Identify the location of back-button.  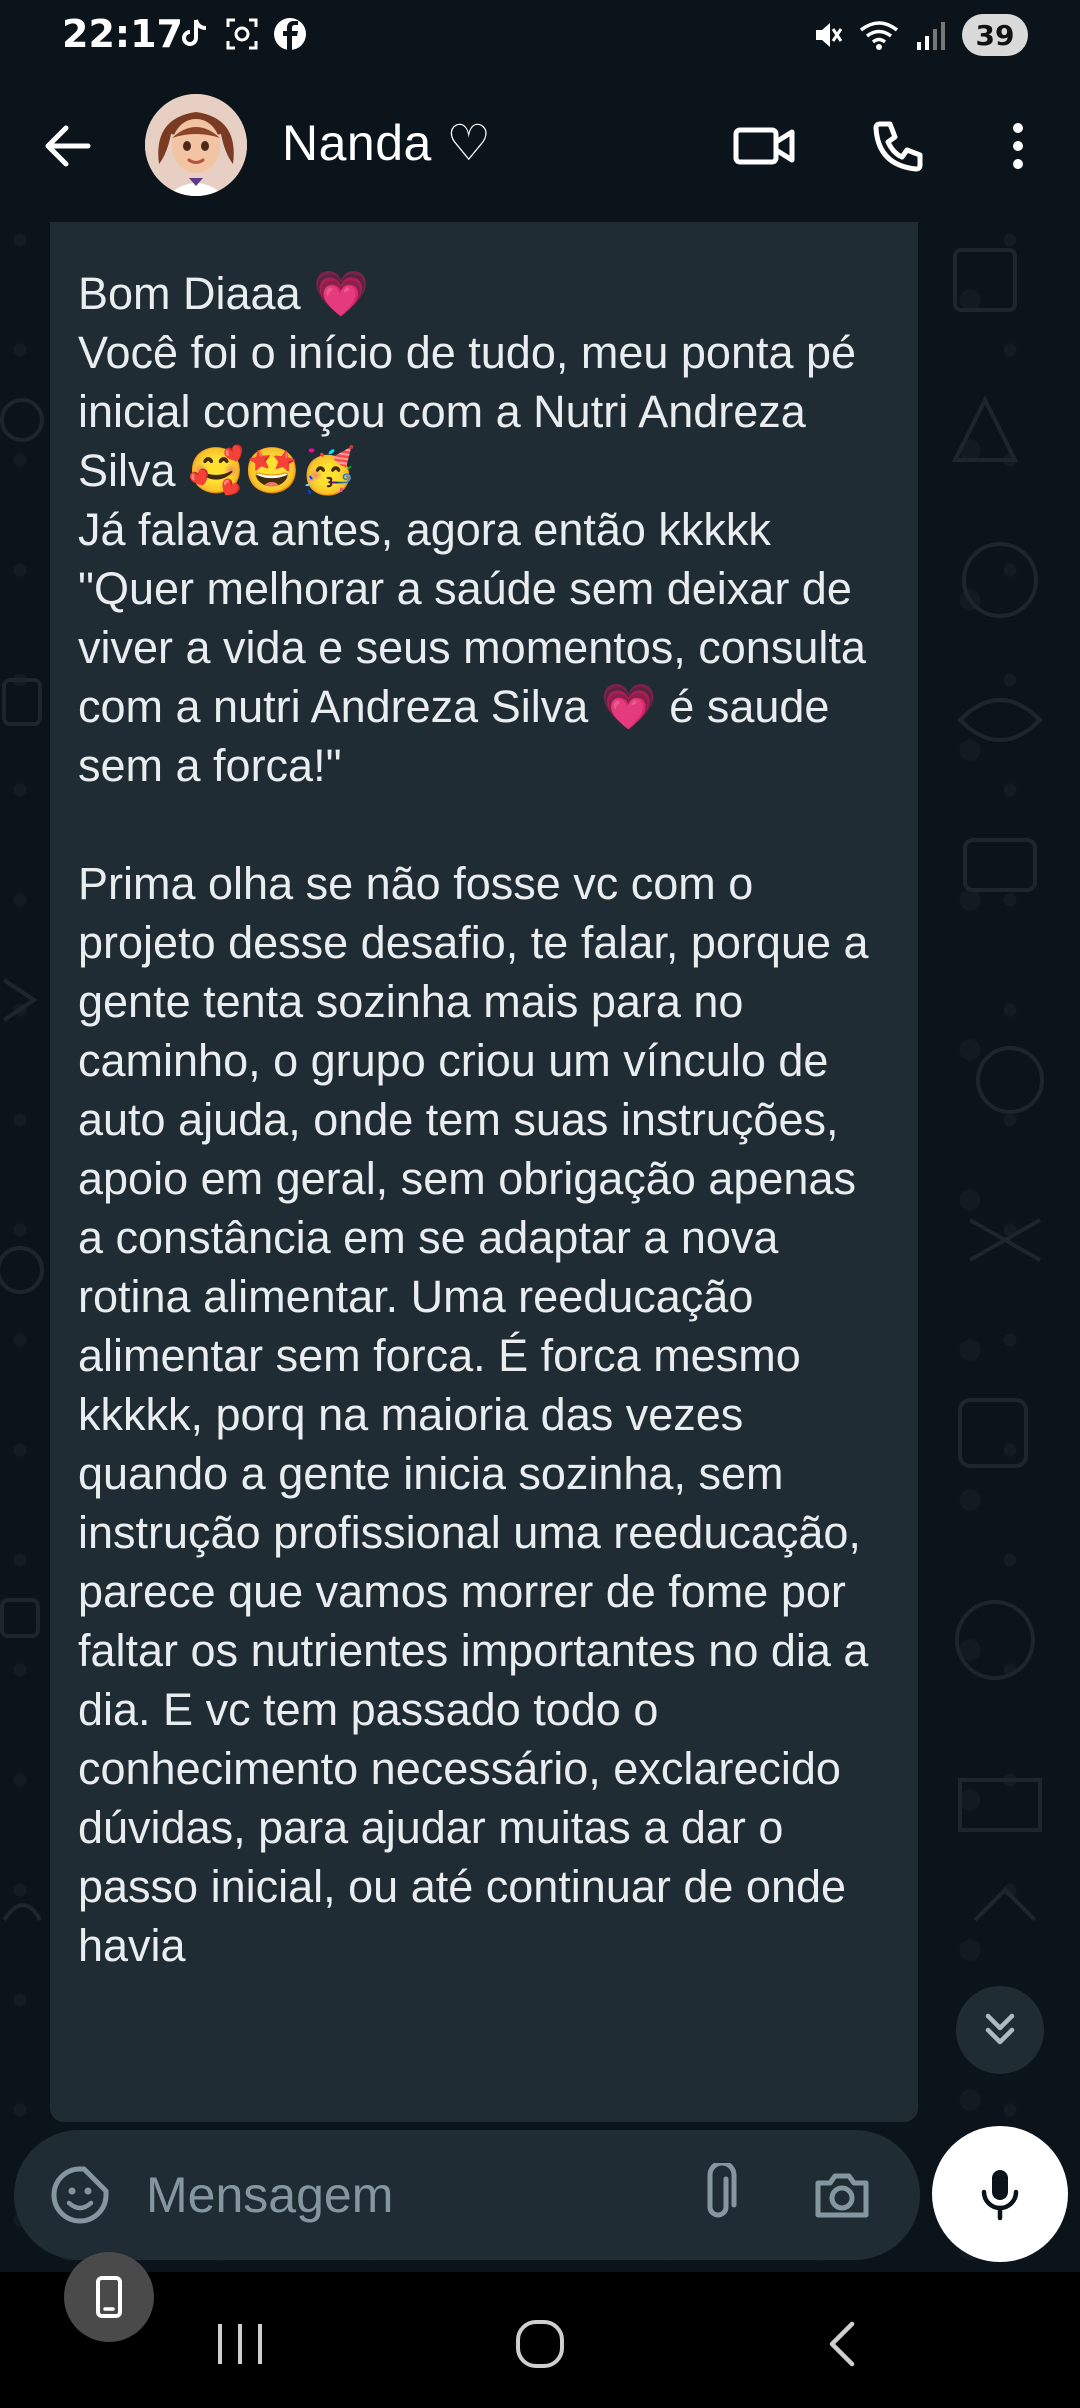
(68, 146).